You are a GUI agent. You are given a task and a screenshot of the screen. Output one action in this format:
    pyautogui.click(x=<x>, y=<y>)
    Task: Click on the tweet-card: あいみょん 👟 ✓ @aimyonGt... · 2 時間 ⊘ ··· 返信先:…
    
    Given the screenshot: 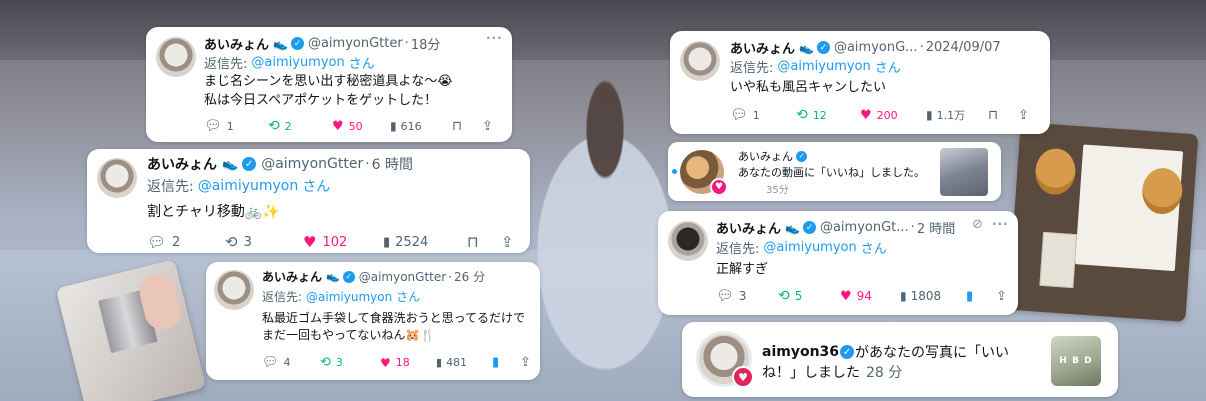 What is the action you would take?
    pyautogui.click(x=838, y=263)
    